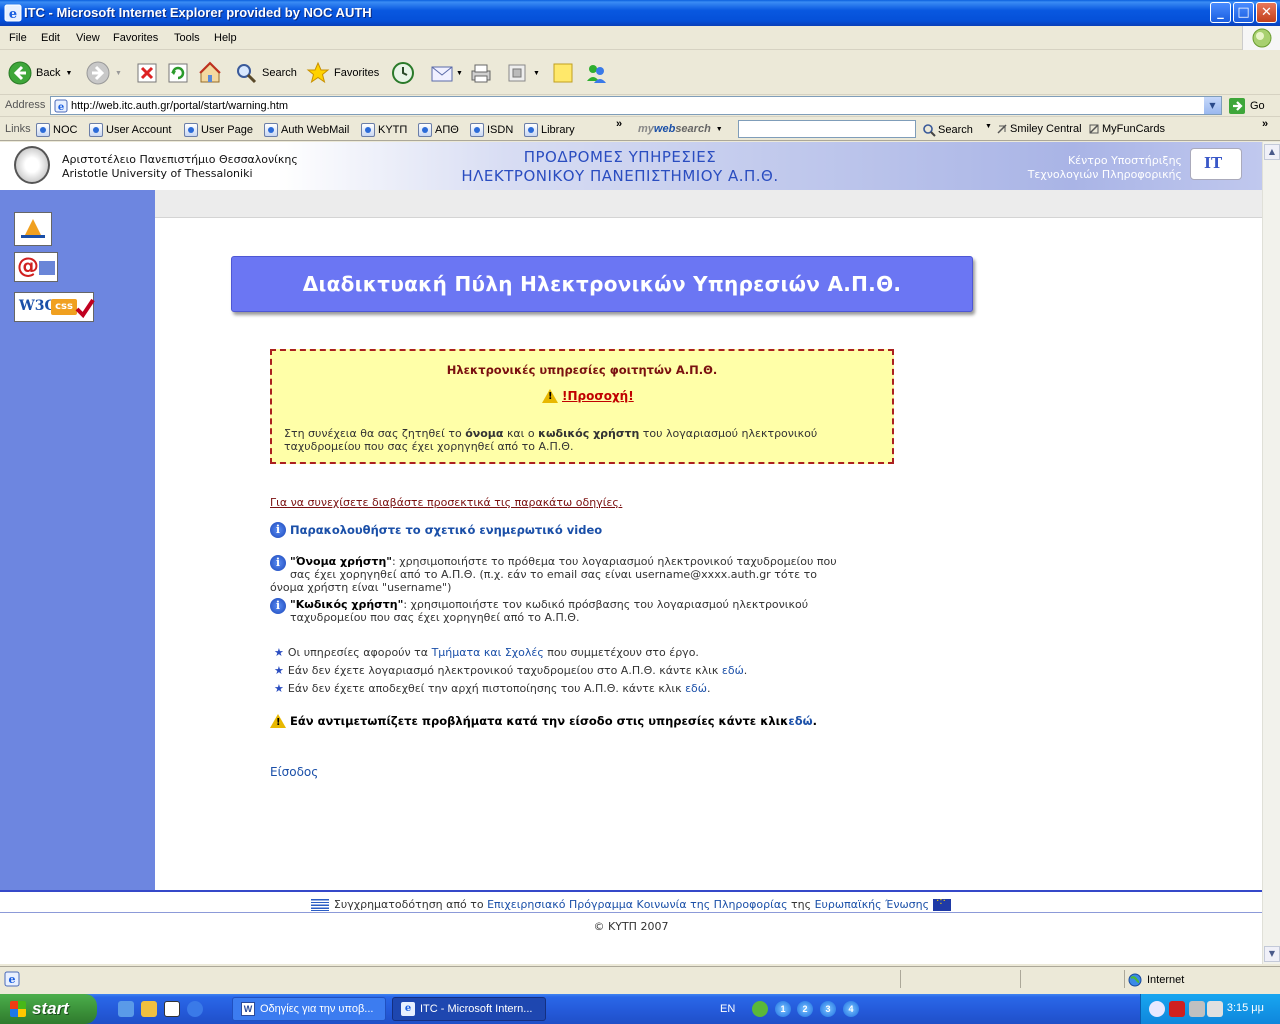 This screenshot has height=1024, width=1280. What do you see at coordinates (88, 38) in the screenshot?
I see `menu-view: View` at bounding box center [88, 38].